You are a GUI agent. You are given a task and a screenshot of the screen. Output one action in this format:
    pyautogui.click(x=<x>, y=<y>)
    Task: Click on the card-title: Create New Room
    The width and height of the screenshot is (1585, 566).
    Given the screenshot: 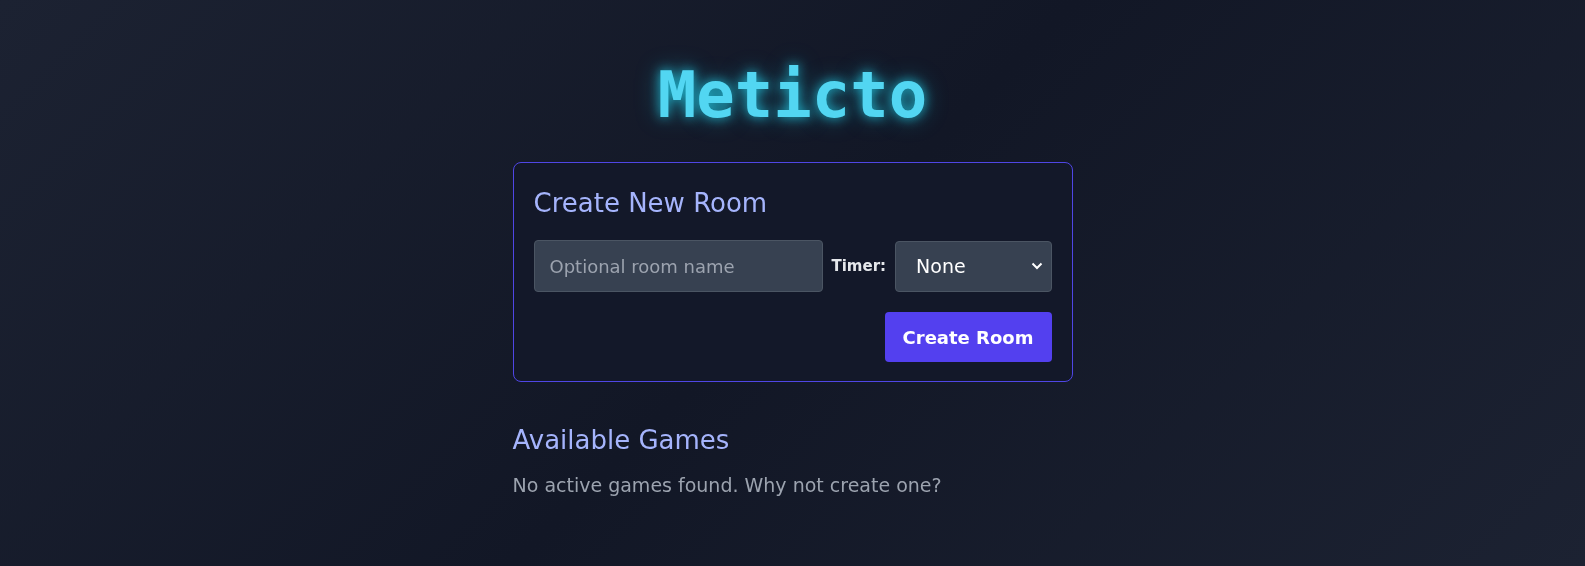 What is the action you would take?
    pyautogui.click(x=651, y=203)
    